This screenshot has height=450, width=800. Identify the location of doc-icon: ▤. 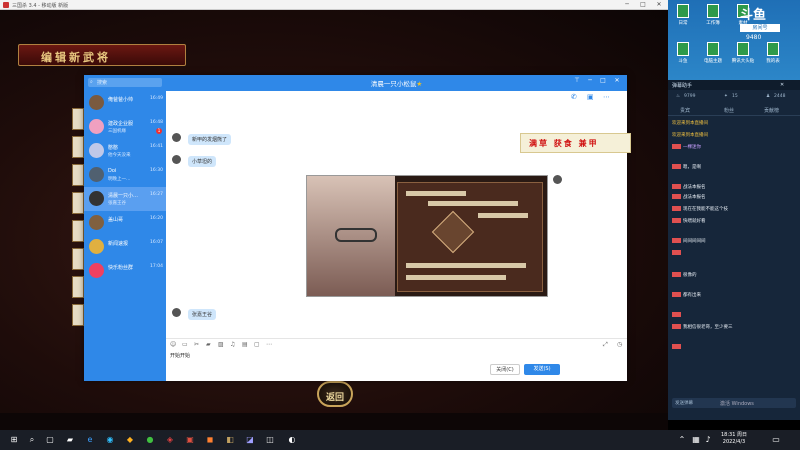
(245, 344).